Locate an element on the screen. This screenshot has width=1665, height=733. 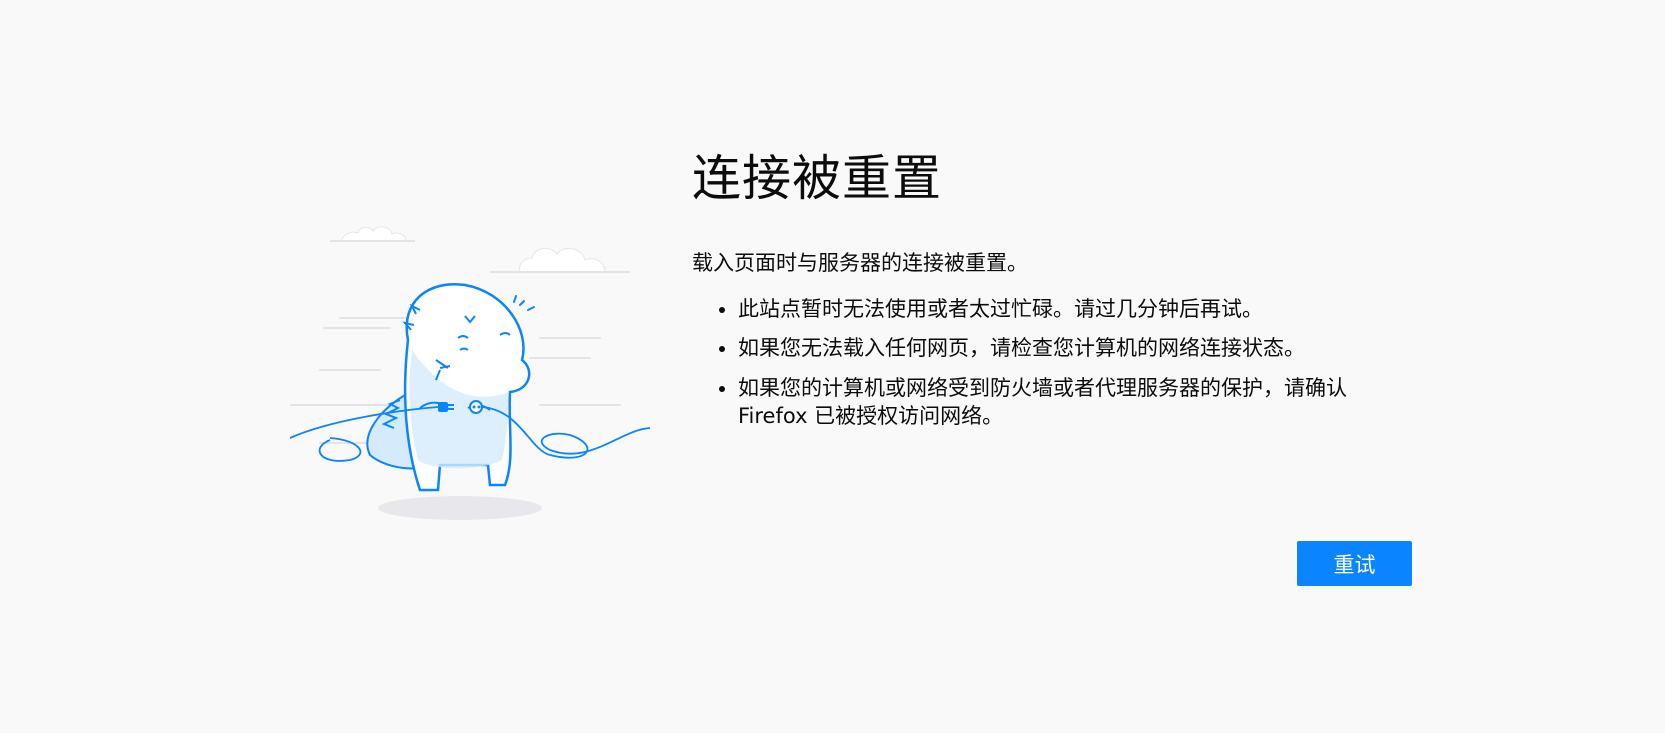
cloud-right-icon is located at coordinates (560, 260).